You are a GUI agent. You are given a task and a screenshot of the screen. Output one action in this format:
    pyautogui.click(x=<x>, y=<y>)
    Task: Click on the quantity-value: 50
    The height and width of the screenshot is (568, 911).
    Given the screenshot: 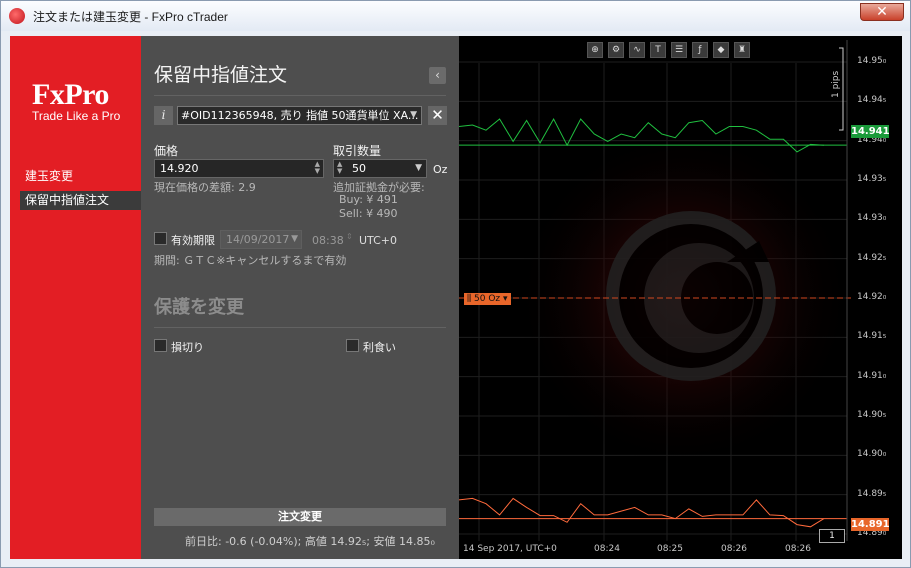 What is the action you would take?
    pyautogui.click(x=359, y=168)
    